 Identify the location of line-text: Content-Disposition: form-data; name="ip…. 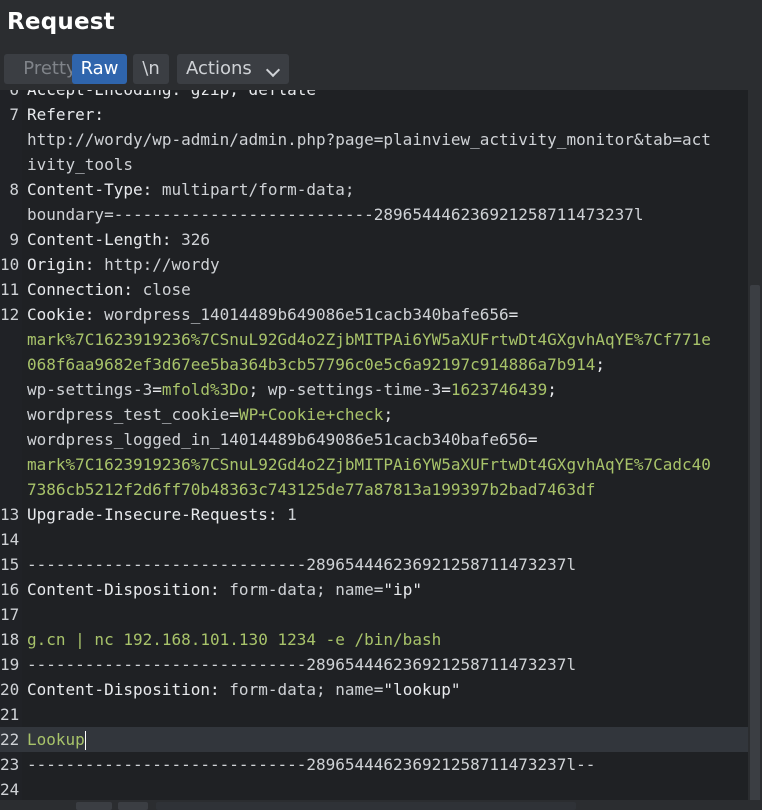
(224, 589).